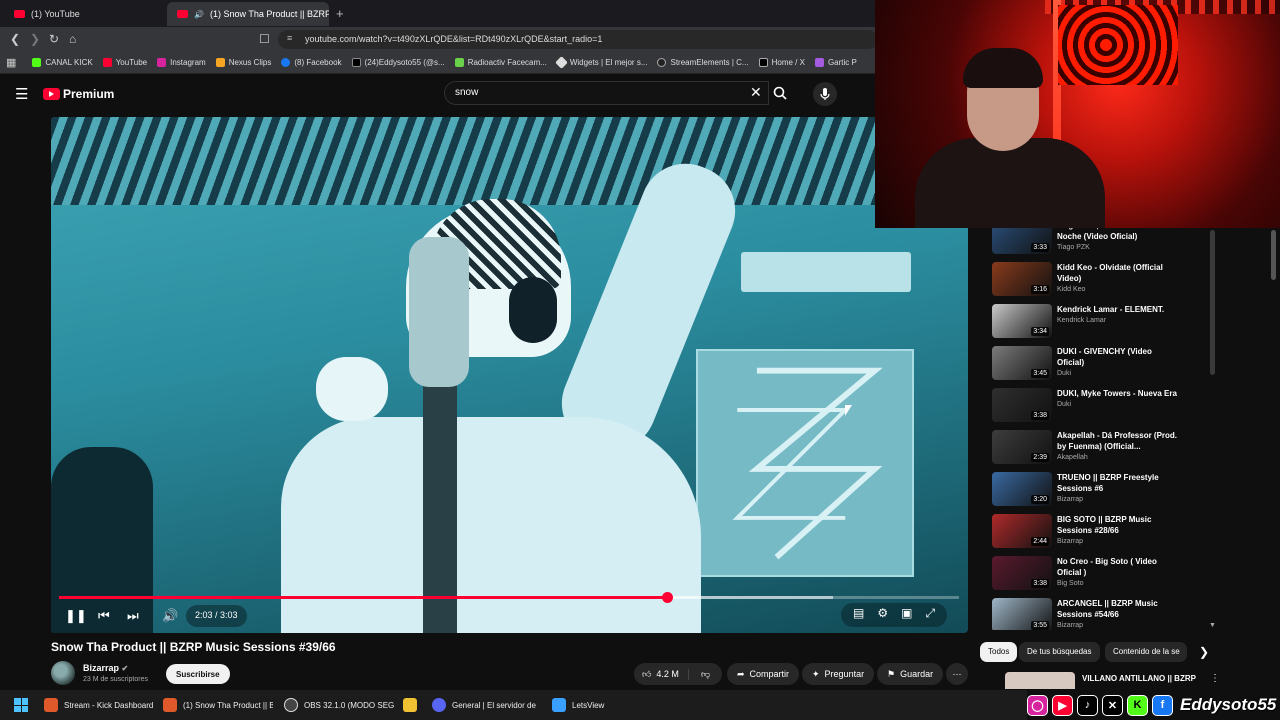 The image size is (1280, 720). What do you see at coordinates (1107, 680) in the screenshot?
I see `next-up-item: VILLANO ANTILLANO || BZRP` at bounding box center [1107, 680].